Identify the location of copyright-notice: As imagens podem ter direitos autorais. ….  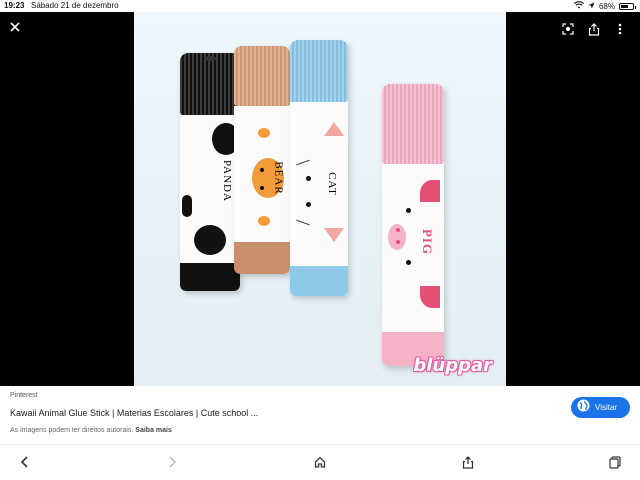
(91, 430).